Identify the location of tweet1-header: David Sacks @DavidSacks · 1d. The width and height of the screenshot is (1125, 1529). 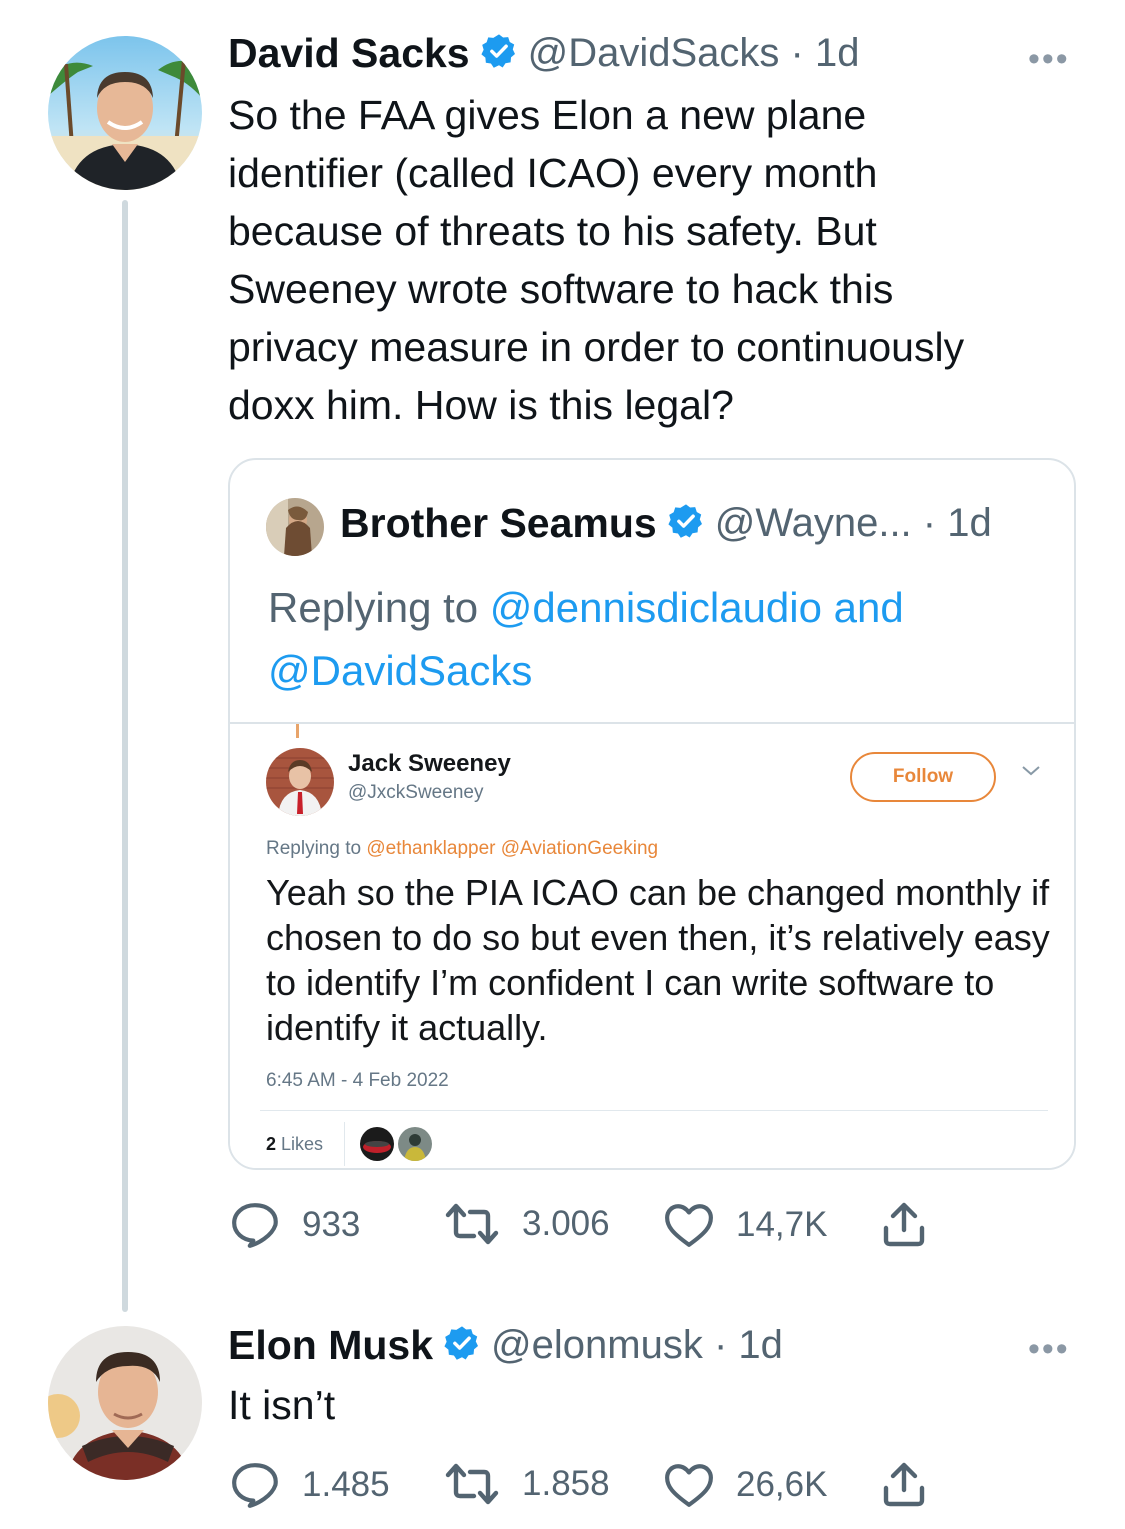
(543, 53).